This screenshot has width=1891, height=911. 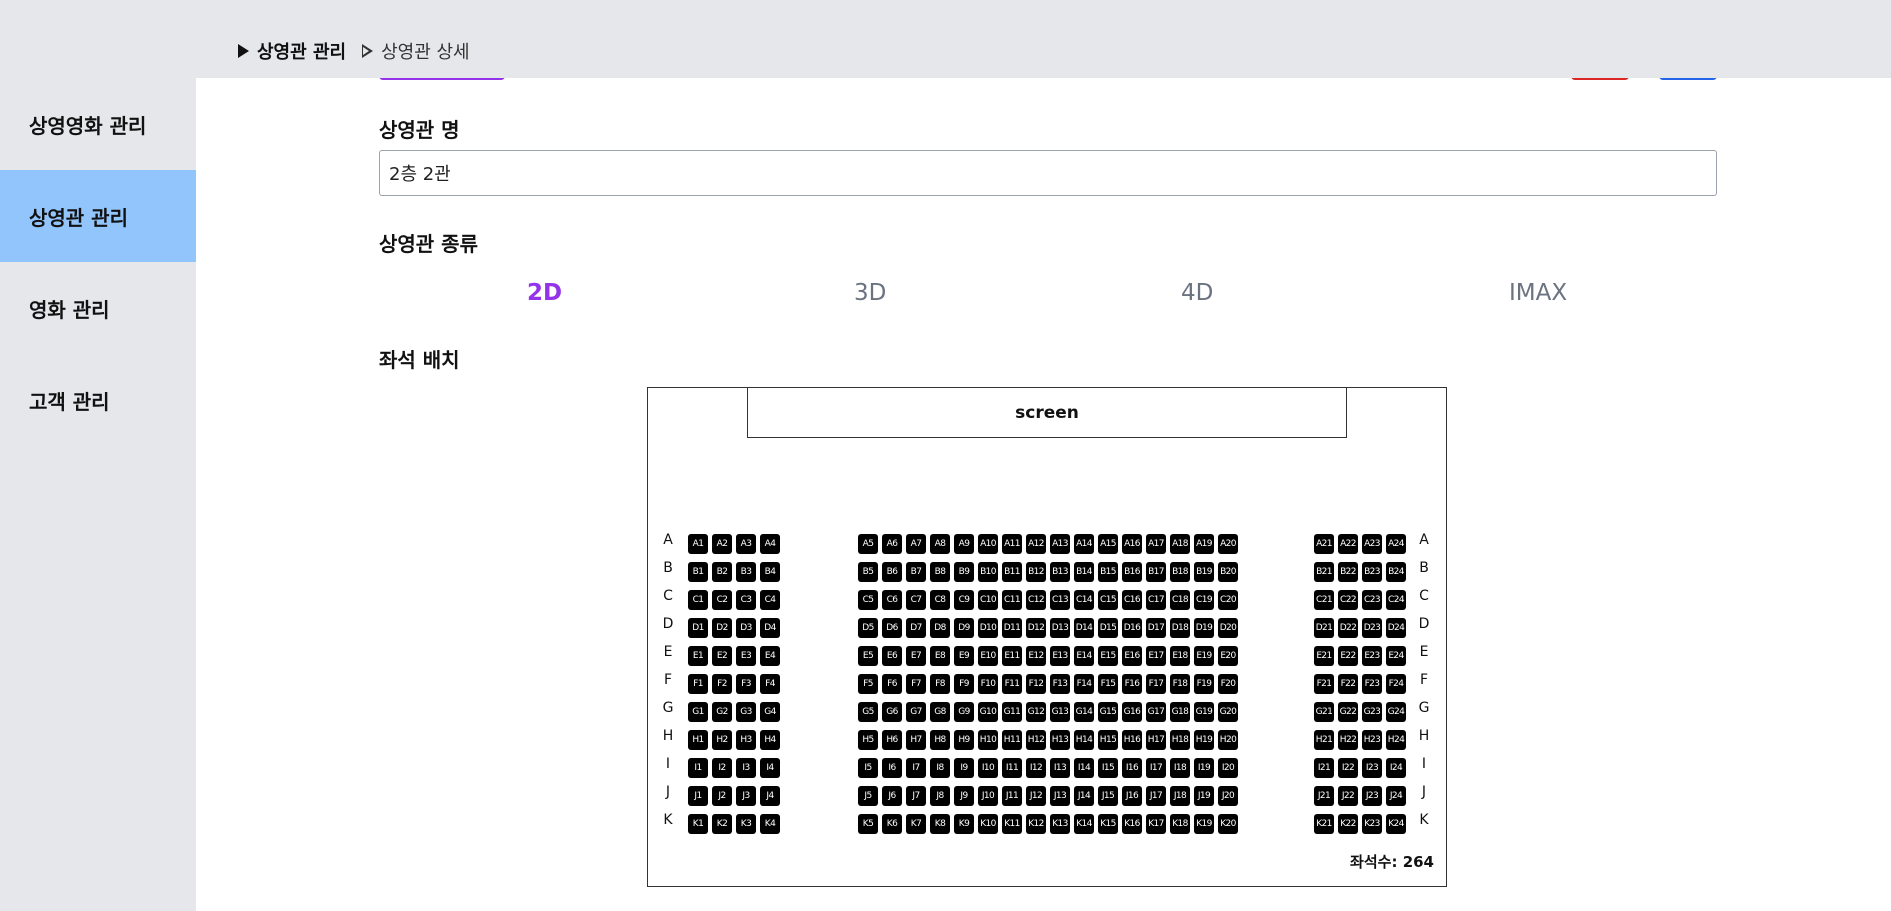 What do you see at coordinates (770, 768) in the screenshot?
I see `seat-I4: I4` at bounding box center [770, 768].